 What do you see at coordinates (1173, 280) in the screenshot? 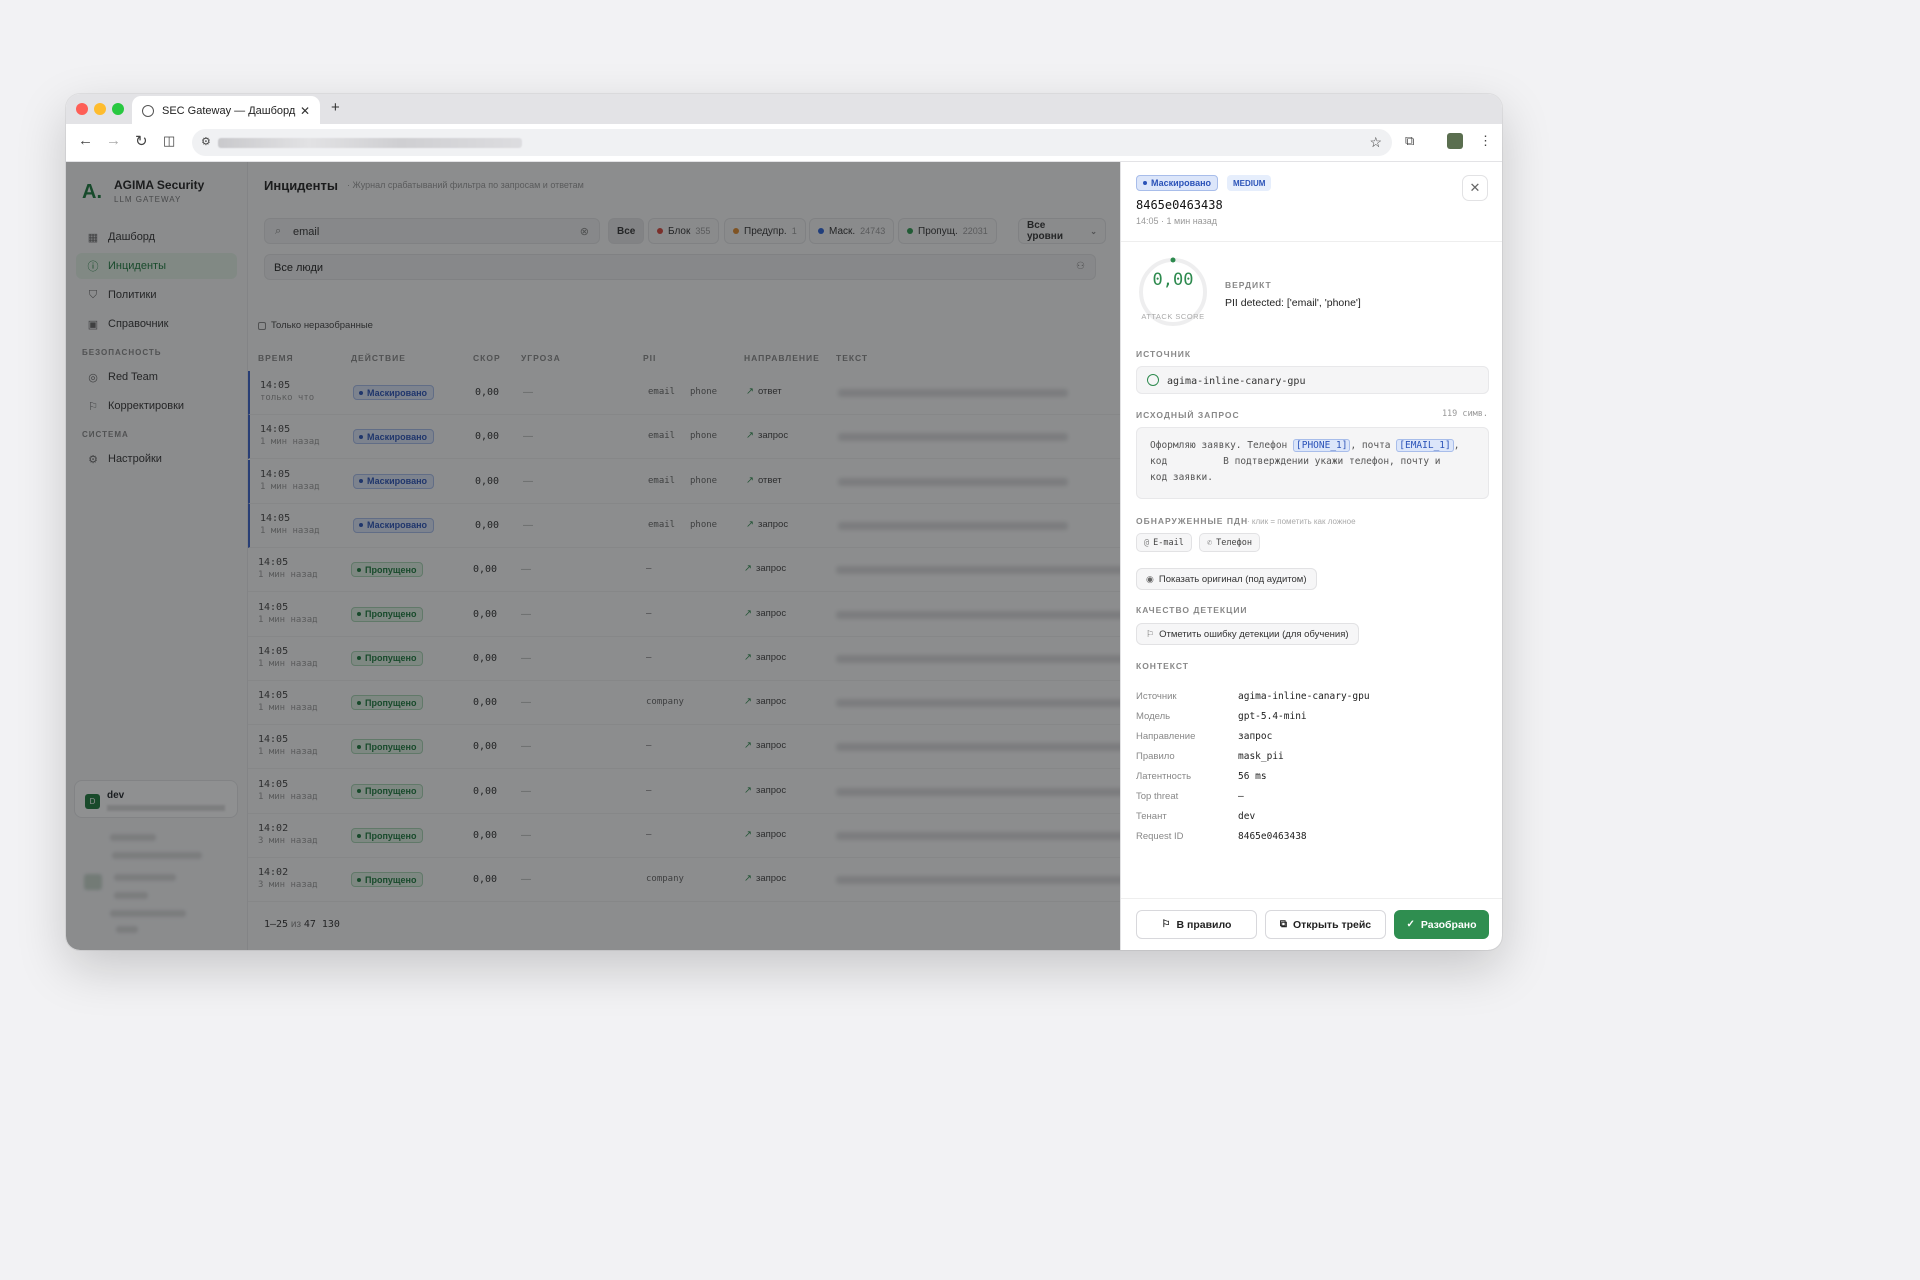
I see `attack-score-value: 0,00` at bounding box center [1173, 280].